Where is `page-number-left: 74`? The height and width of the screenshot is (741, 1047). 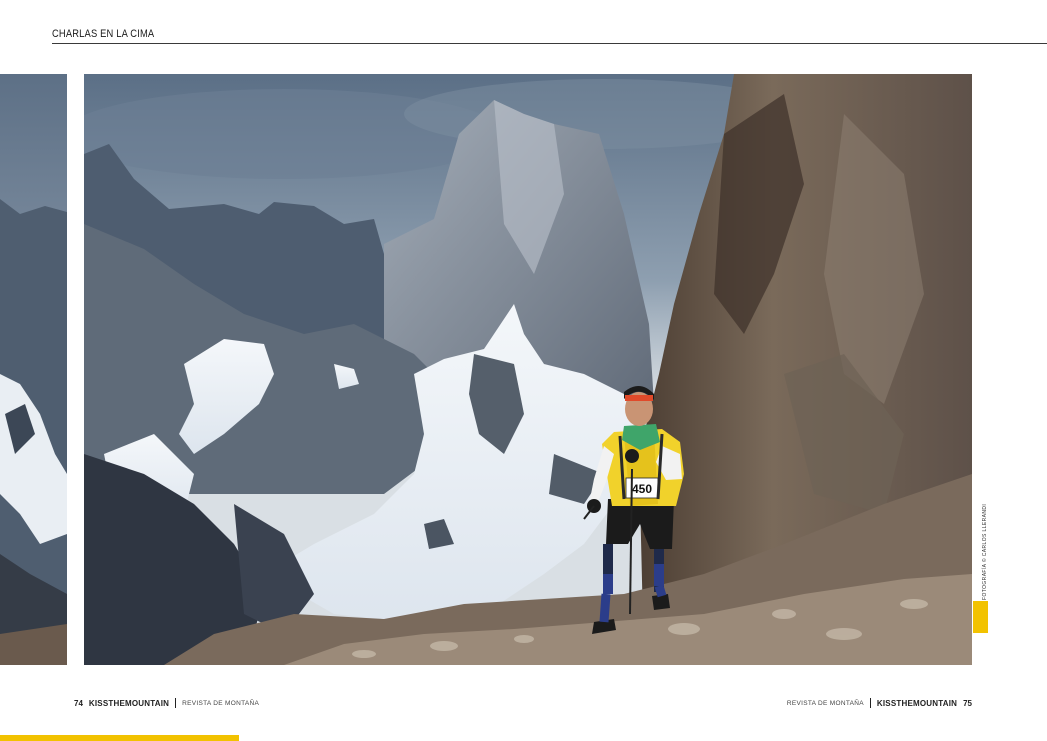 page-number-left: 74 is located at coordinates (78, 703).